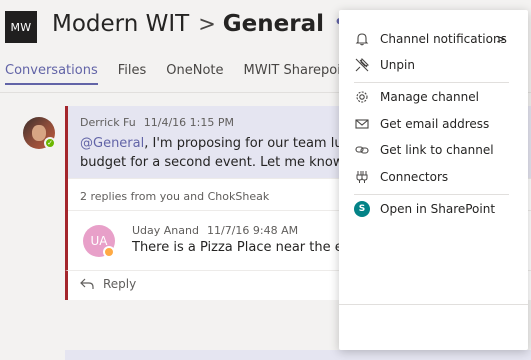 This screenshot has width=531, height=360. Describe the element at coordinates (362, 150) in the screenshot. I see `link-icon` at that location.